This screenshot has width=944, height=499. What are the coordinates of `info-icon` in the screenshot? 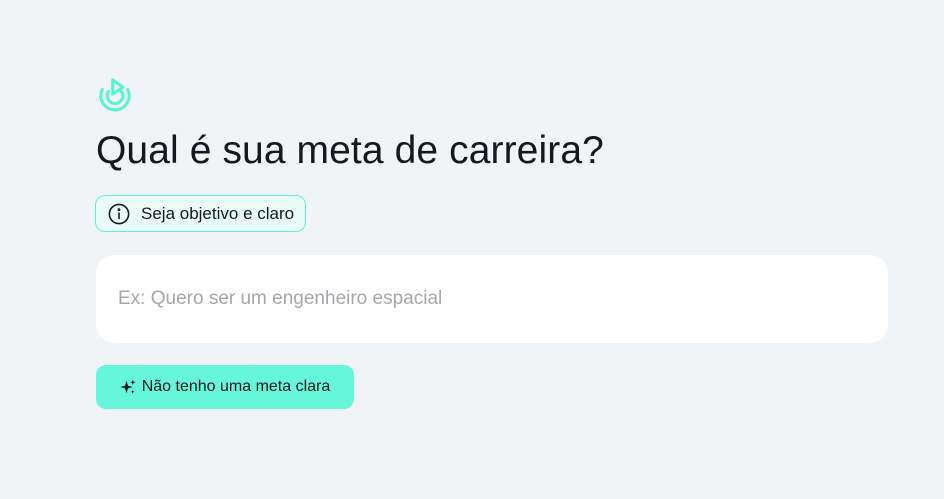 It's located at (119, 214).